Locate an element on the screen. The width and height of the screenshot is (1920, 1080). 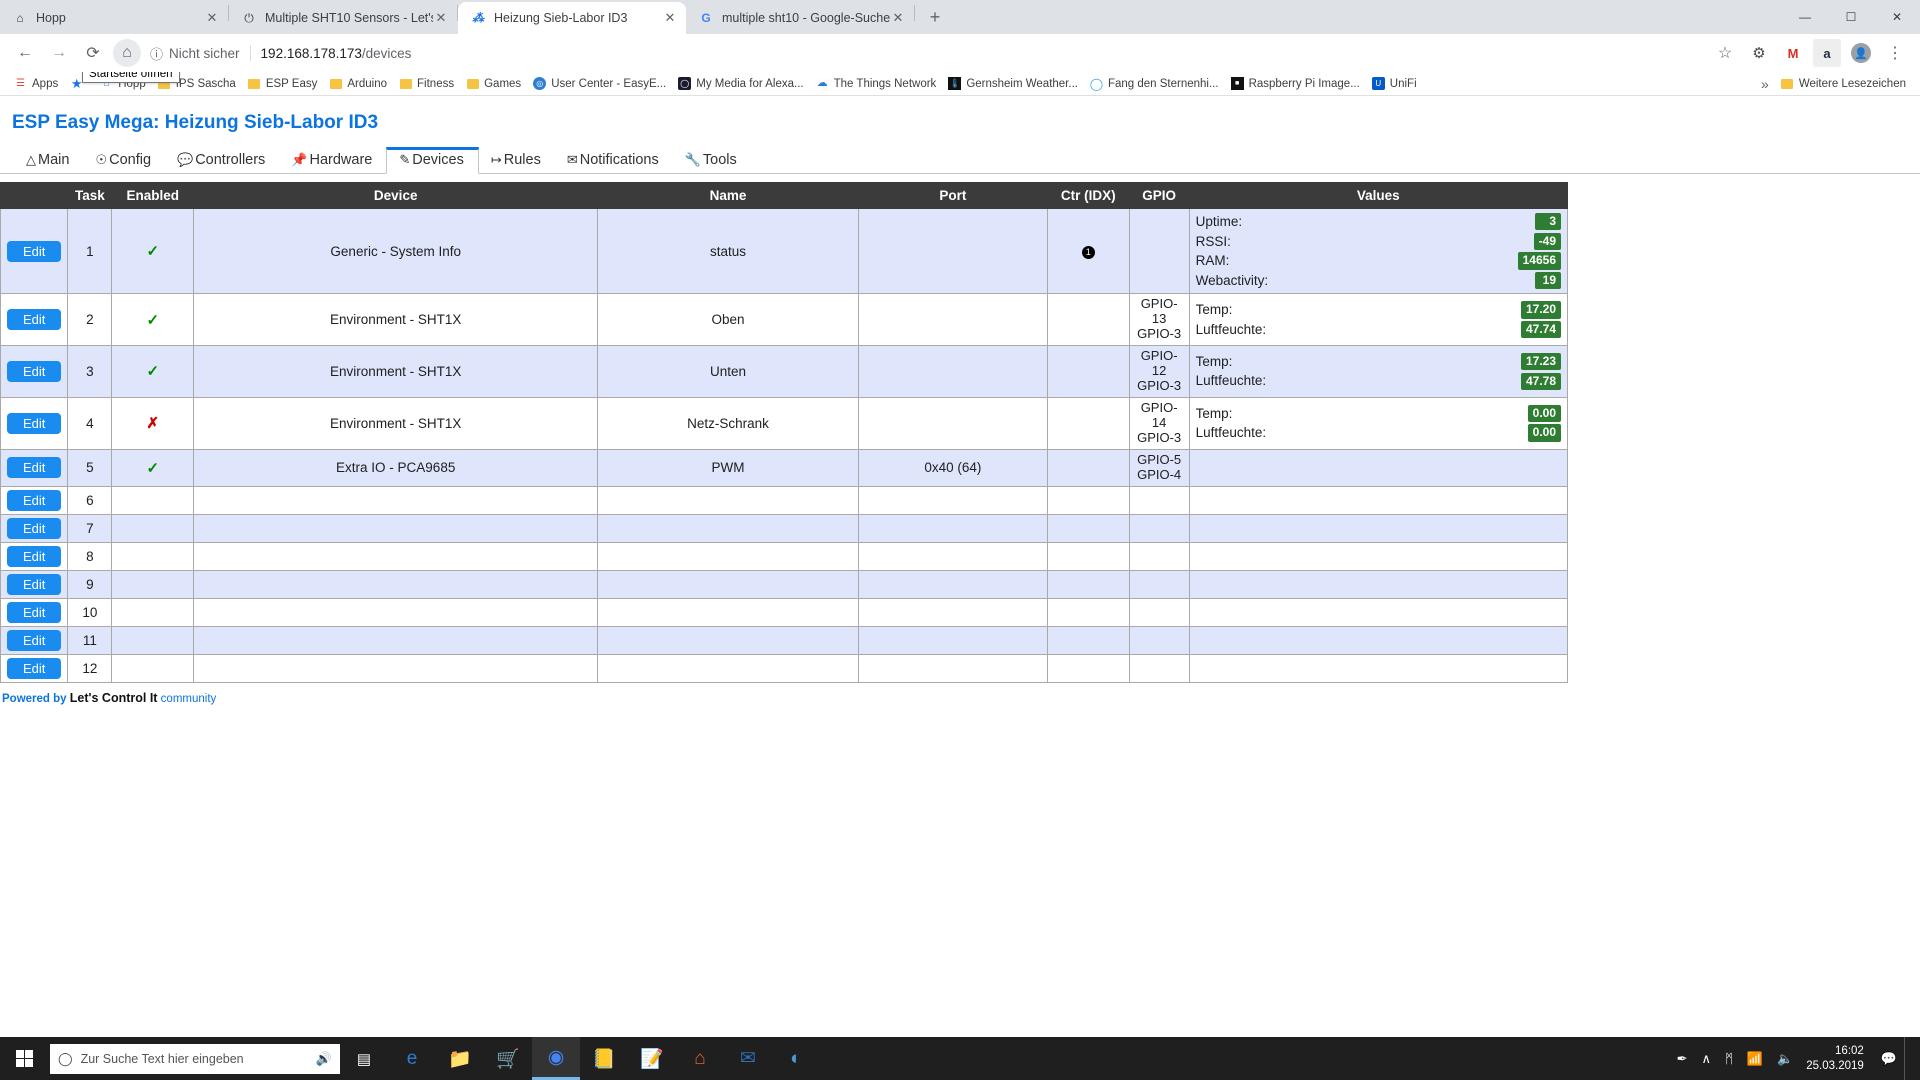
bookmark-star-icon: ☆ is located at coordinates (1725, 53).